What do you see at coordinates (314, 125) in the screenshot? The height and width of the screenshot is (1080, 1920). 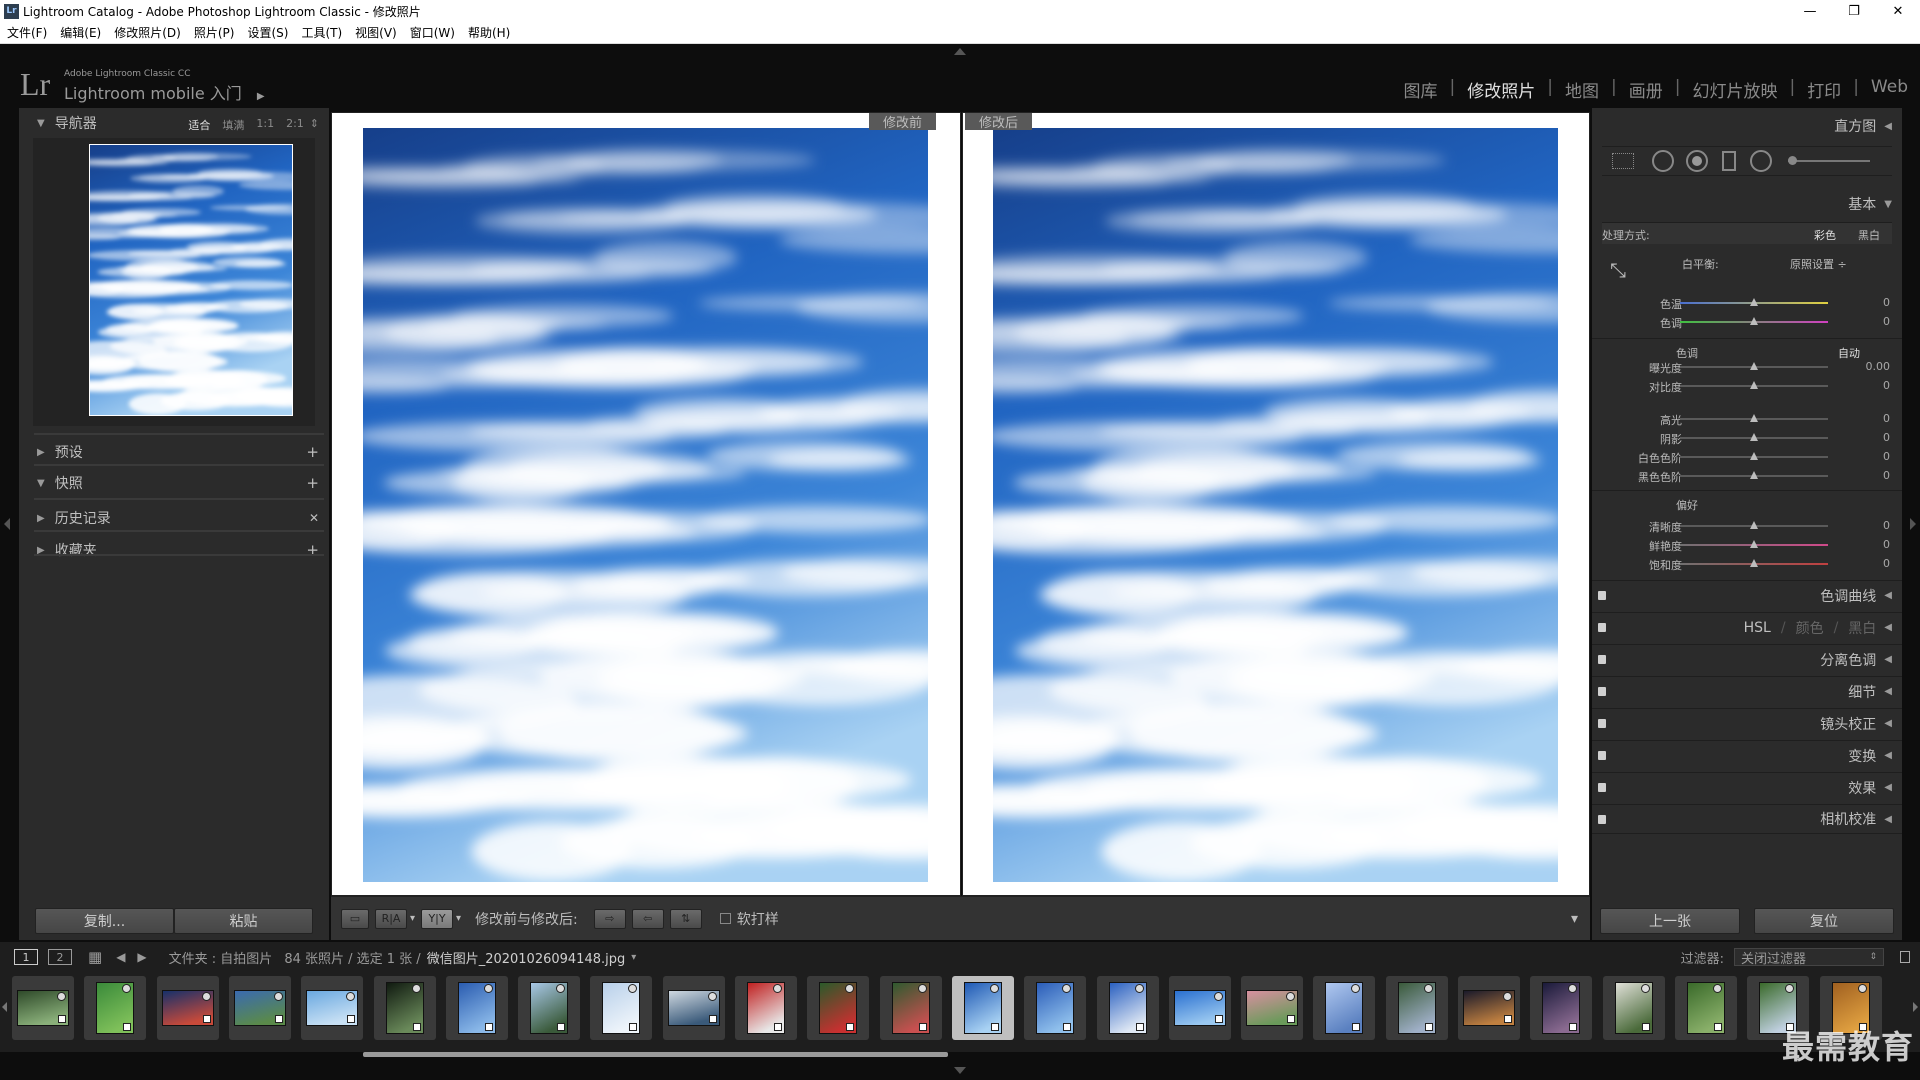 I see `zoom-more-icon: ⇕` at bounding box center [314, 125].